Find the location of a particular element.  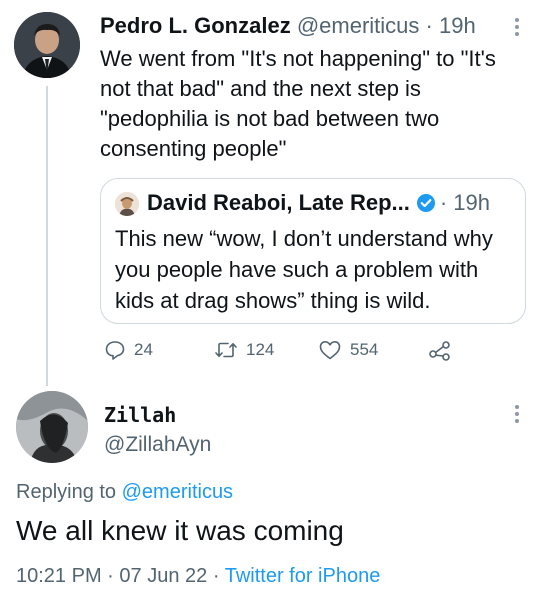

retweet-icon is located at coordinates (226, 350).